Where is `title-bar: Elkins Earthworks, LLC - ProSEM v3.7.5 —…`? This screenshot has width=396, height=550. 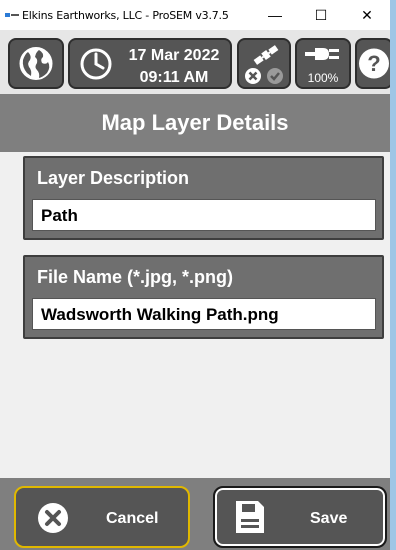
title-bar: Elkins Earthworks, LLC - ProSEM v3.7.5 —… is located at coordinates (195, 15).